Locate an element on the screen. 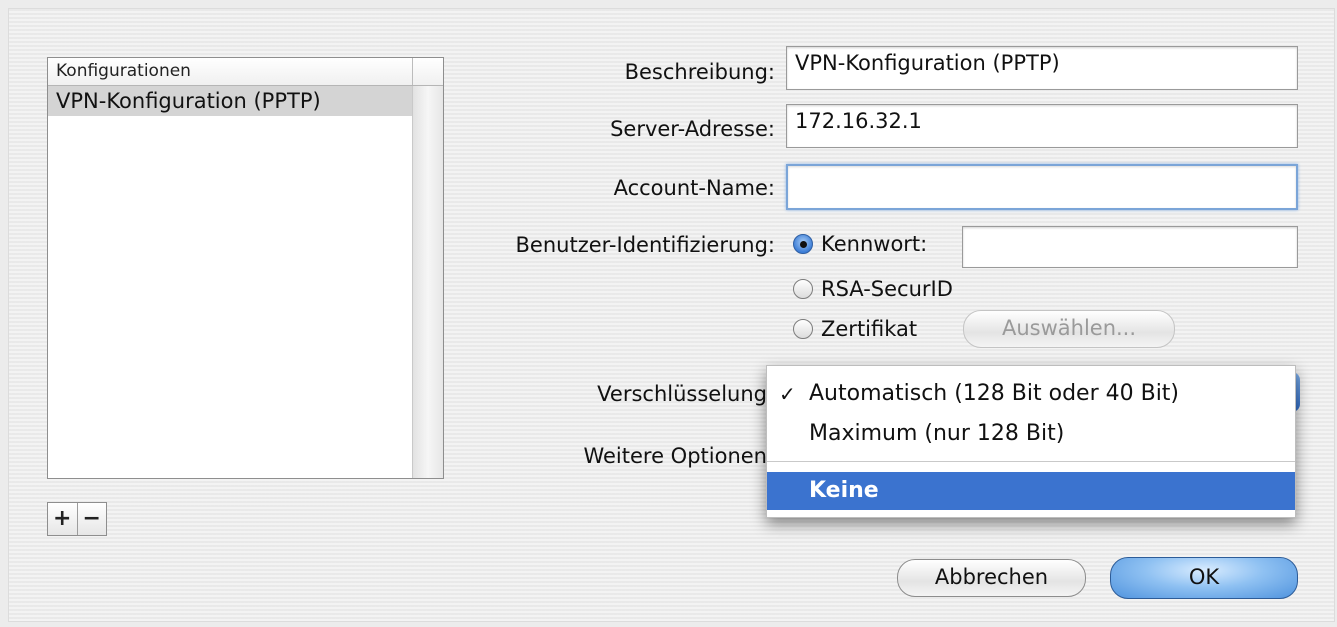 This screenshot has height=627, width=1337. server-address-label: Server-Adresse: is located at coordinates (692, 129).